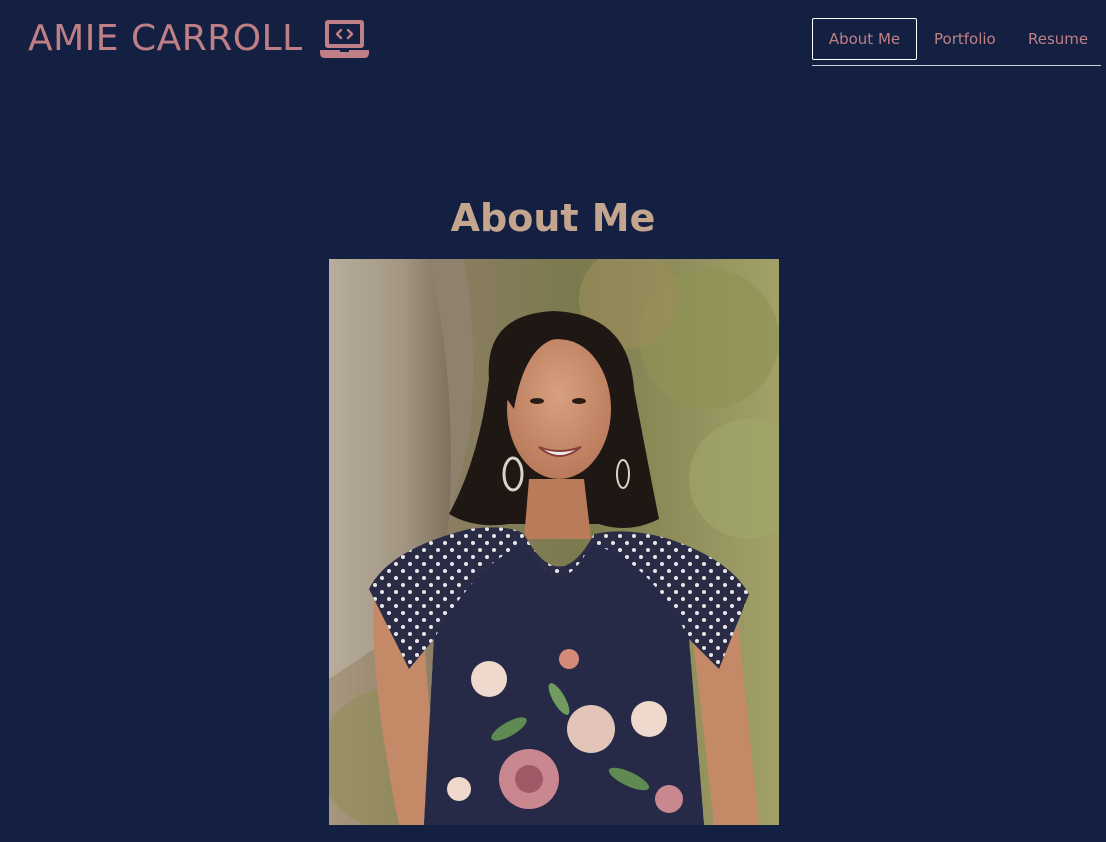  I want to click on nav-link-resume: Resume, so click(1058, 39).